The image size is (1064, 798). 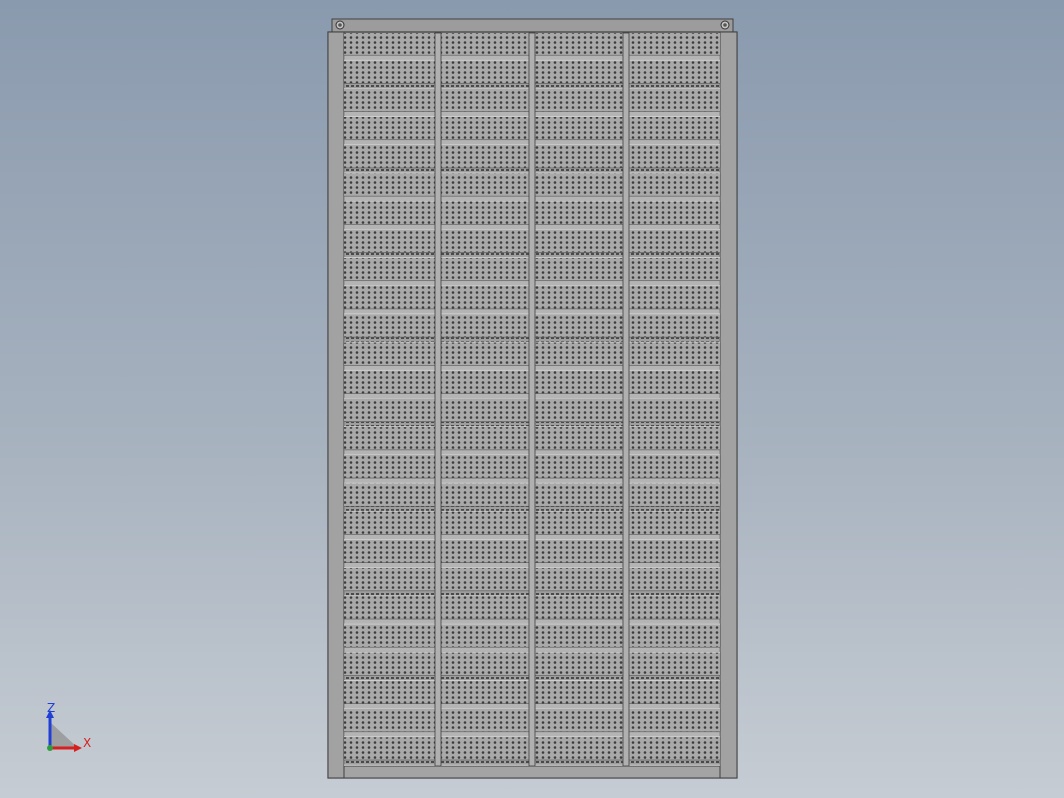 What do you see at coordinates (532, 26) in the screenshot?
I see `top-mounting-bar` at bounding box center [532, 26].